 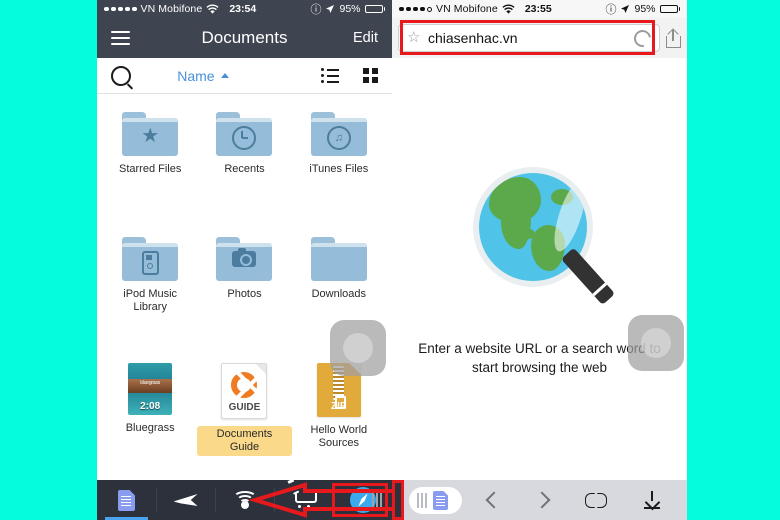 What do you see at coordinates (244, 169) in the screenshot?
I see `file-label: Recents` at bounding box center [244, 169].